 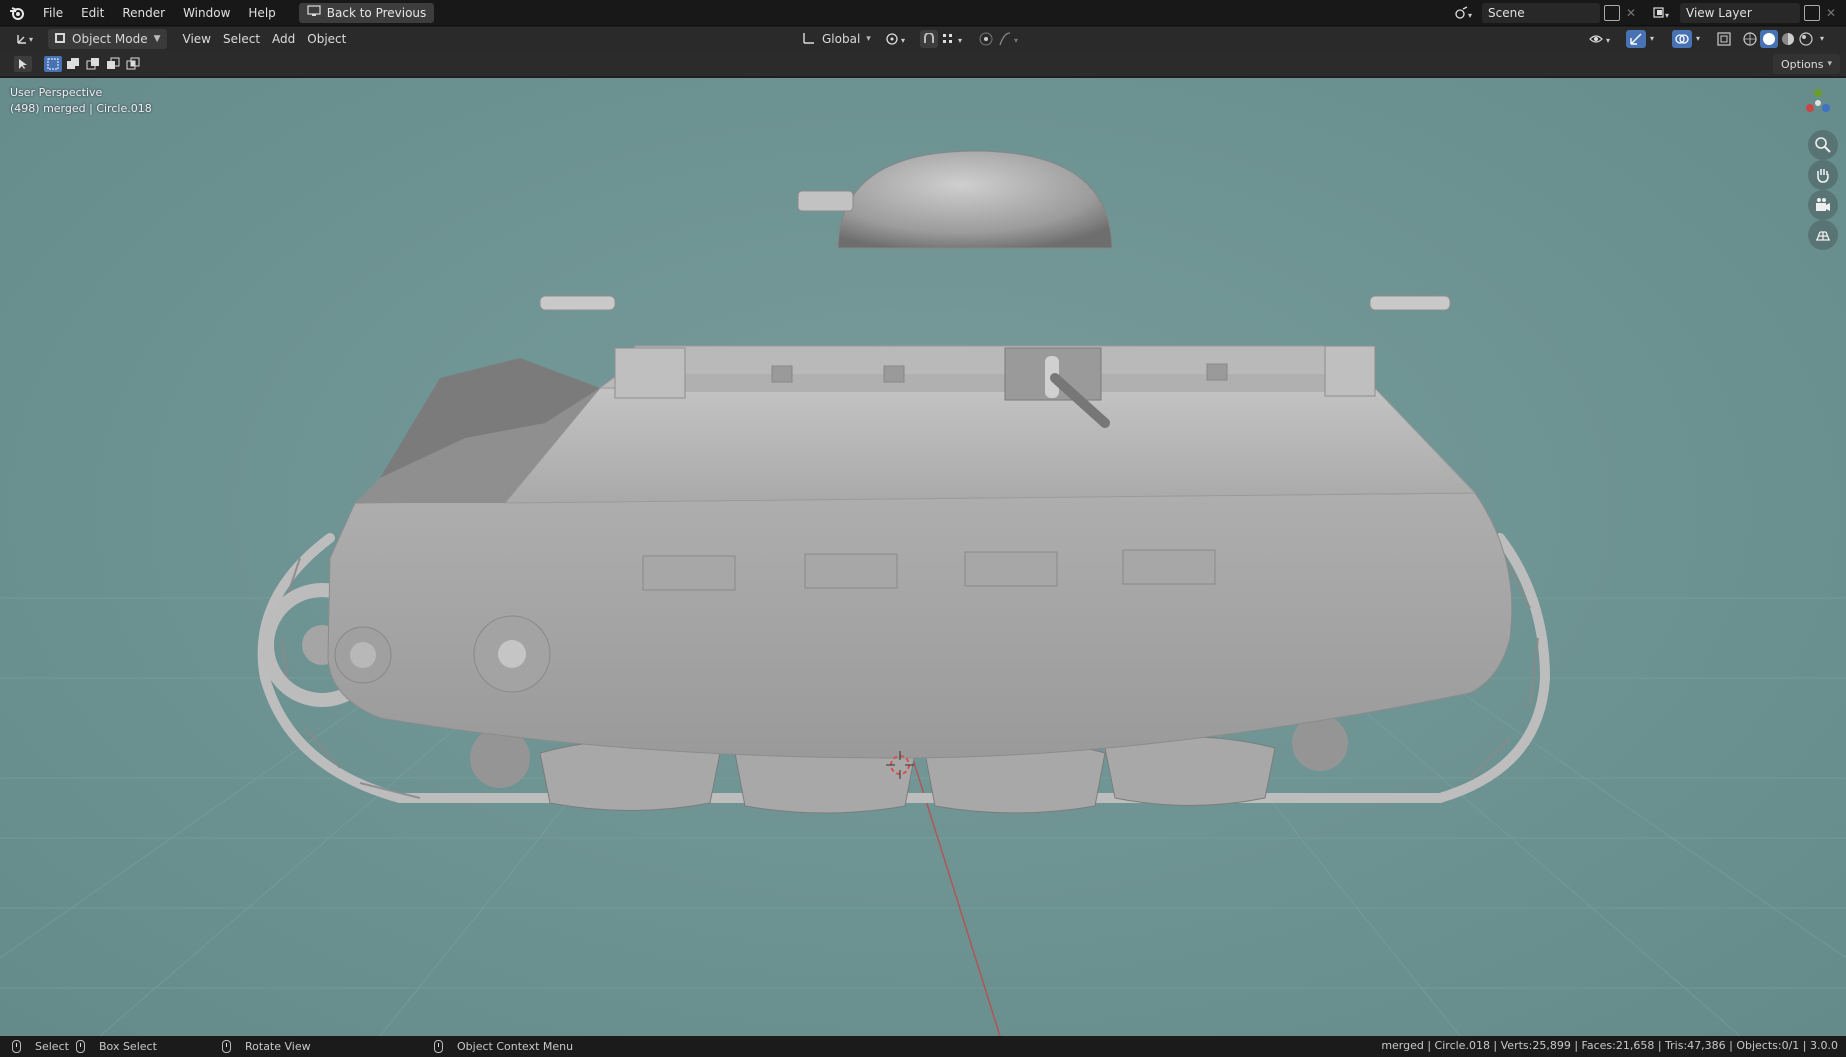 What do you see at coordinates (1656, 39) in the screenshot?
I see `gizmo-dropdown-icon: ▾` at bounding box center [1656, 39].